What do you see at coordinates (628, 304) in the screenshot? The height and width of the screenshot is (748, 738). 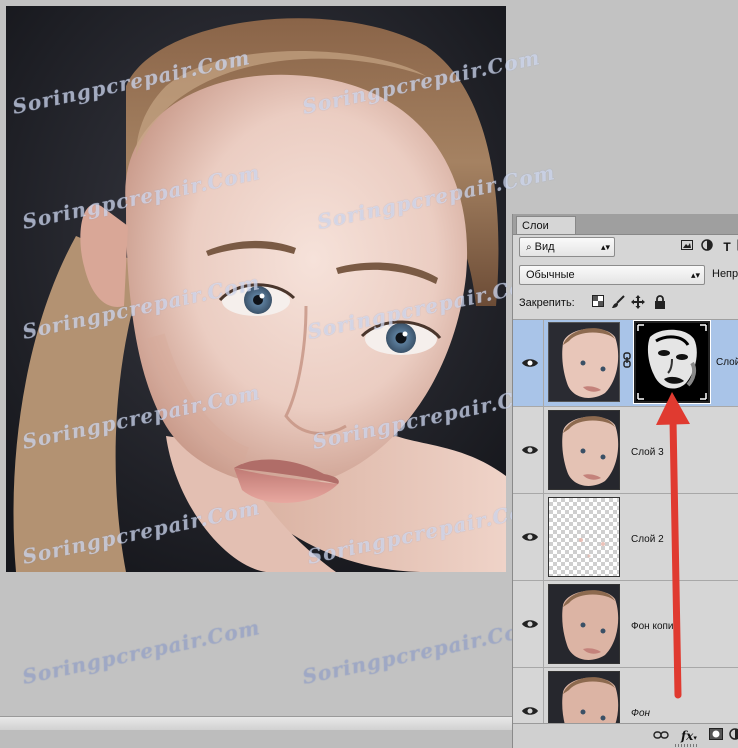 I see `lock-row: Закрепить:` at bounding box center [628, 304].